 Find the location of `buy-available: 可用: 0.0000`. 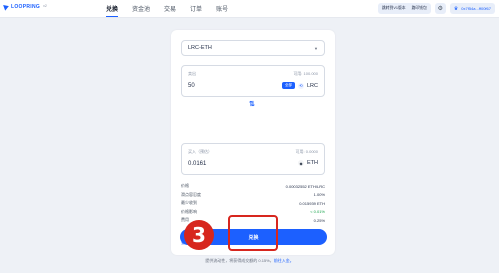

buy-available: 可用: 0.0000 is located at coordinates (306, 151).